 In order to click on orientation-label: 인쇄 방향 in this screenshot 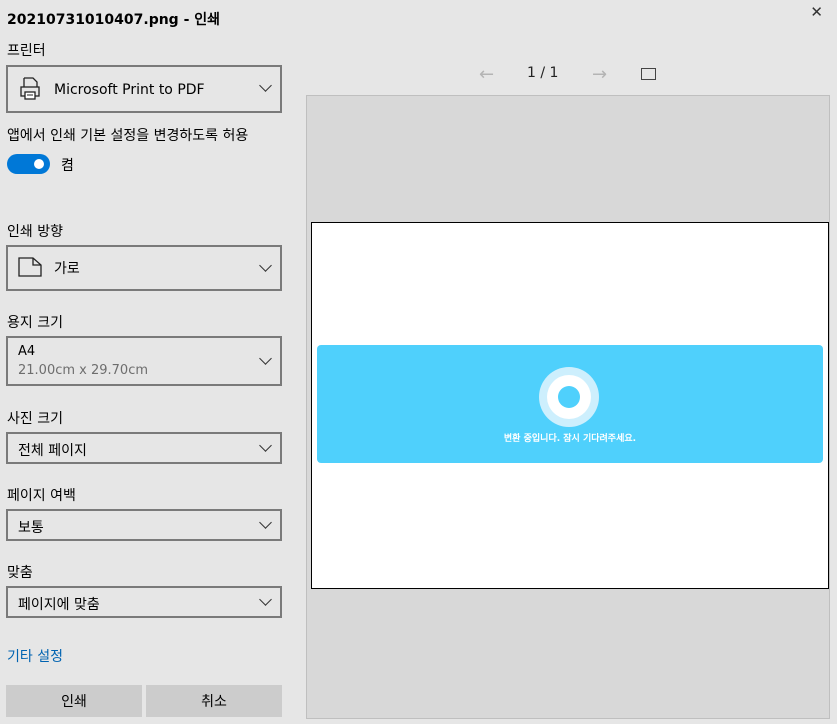, I will do `click(35, 232)`.